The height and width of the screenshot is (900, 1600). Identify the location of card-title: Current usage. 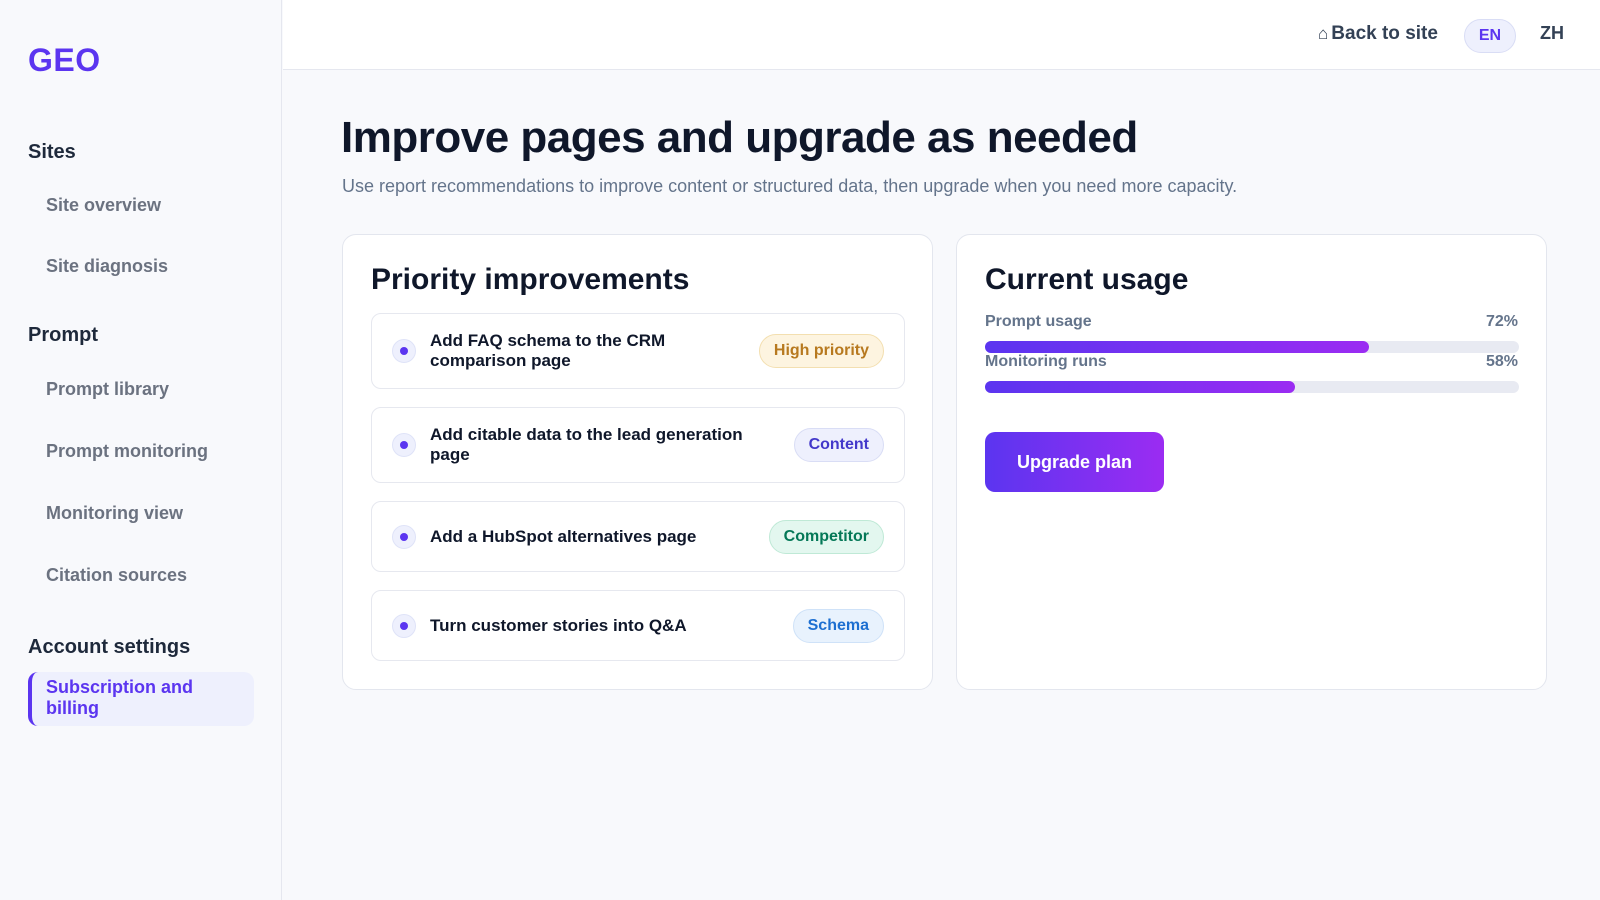
(1087, 279).